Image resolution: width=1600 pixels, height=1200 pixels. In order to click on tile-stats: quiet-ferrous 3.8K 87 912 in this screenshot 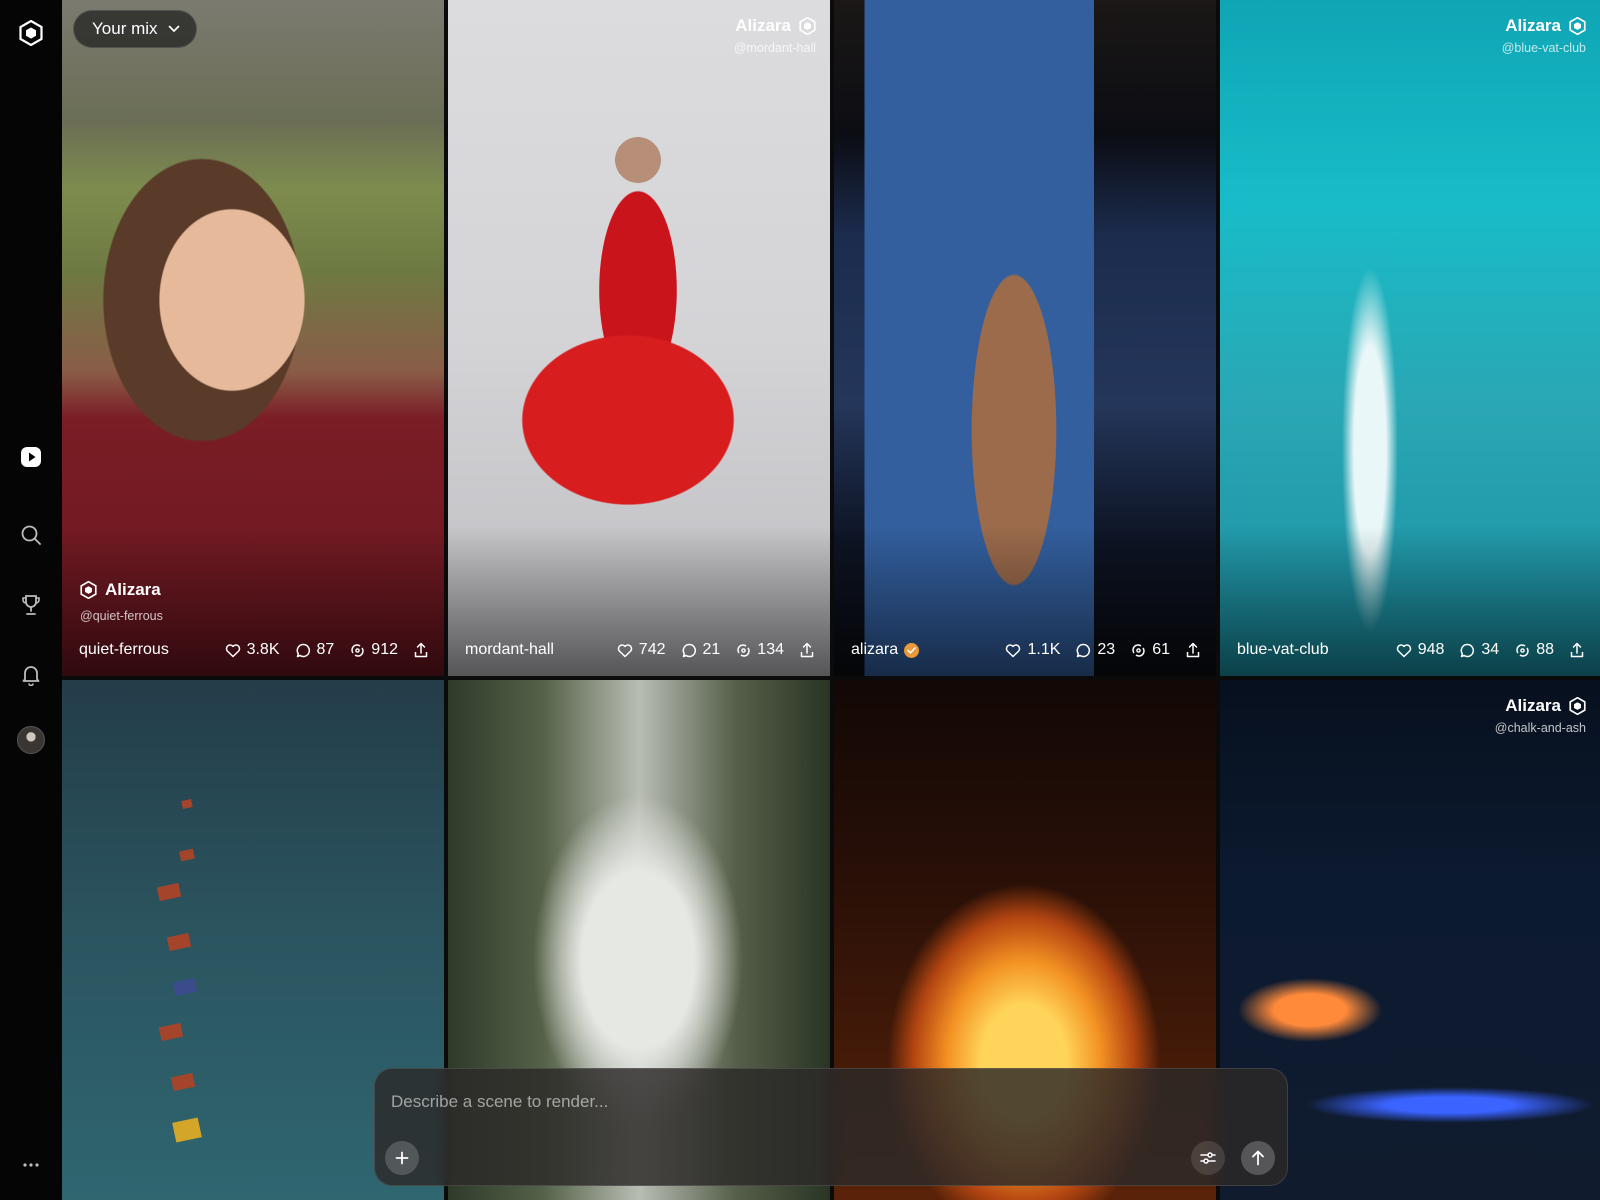, I will do `click(253, 650)`.